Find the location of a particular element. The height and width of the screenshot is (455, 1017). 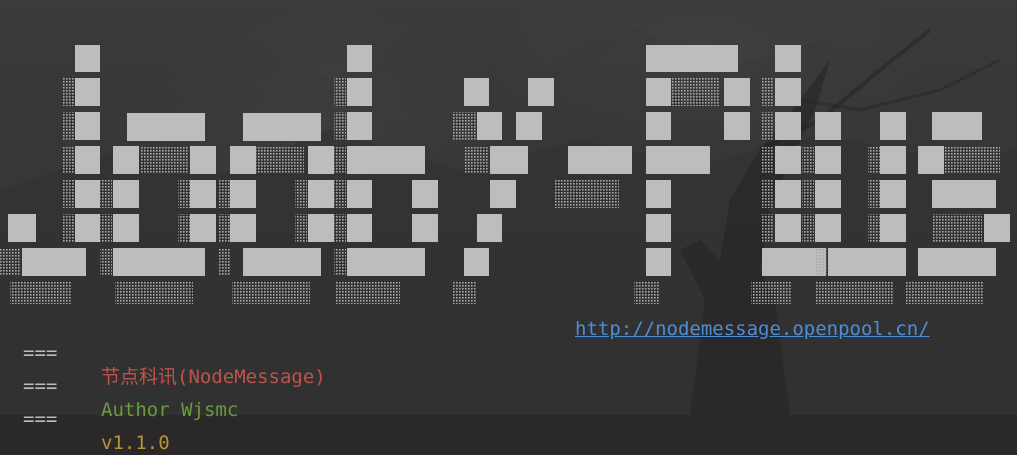

app-title: 节点科讯(NodeMessage) is located at coordinates (213, 377).